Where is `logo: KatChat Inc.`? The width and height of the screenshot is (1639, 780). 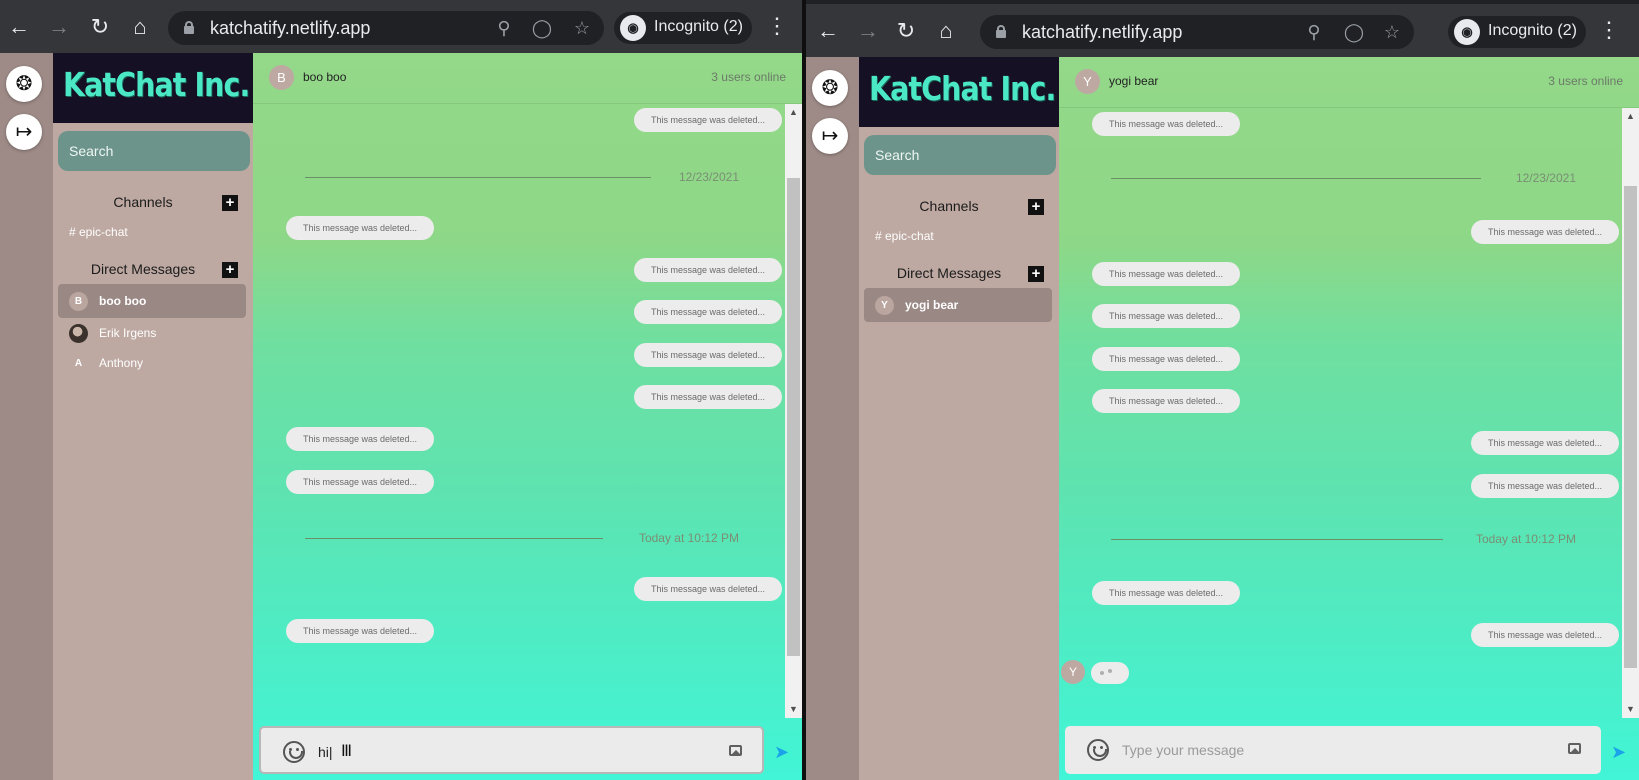
logo: KatChat Inc. is located at coordinates (153, 88).